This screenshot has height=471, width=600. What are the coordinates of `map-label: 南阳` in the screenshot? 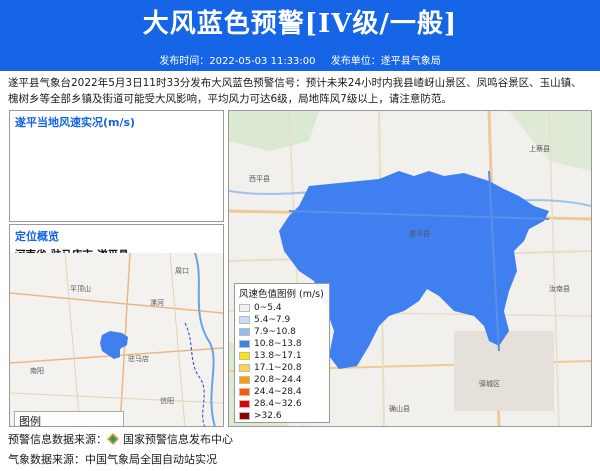 It's located at (37, 370).